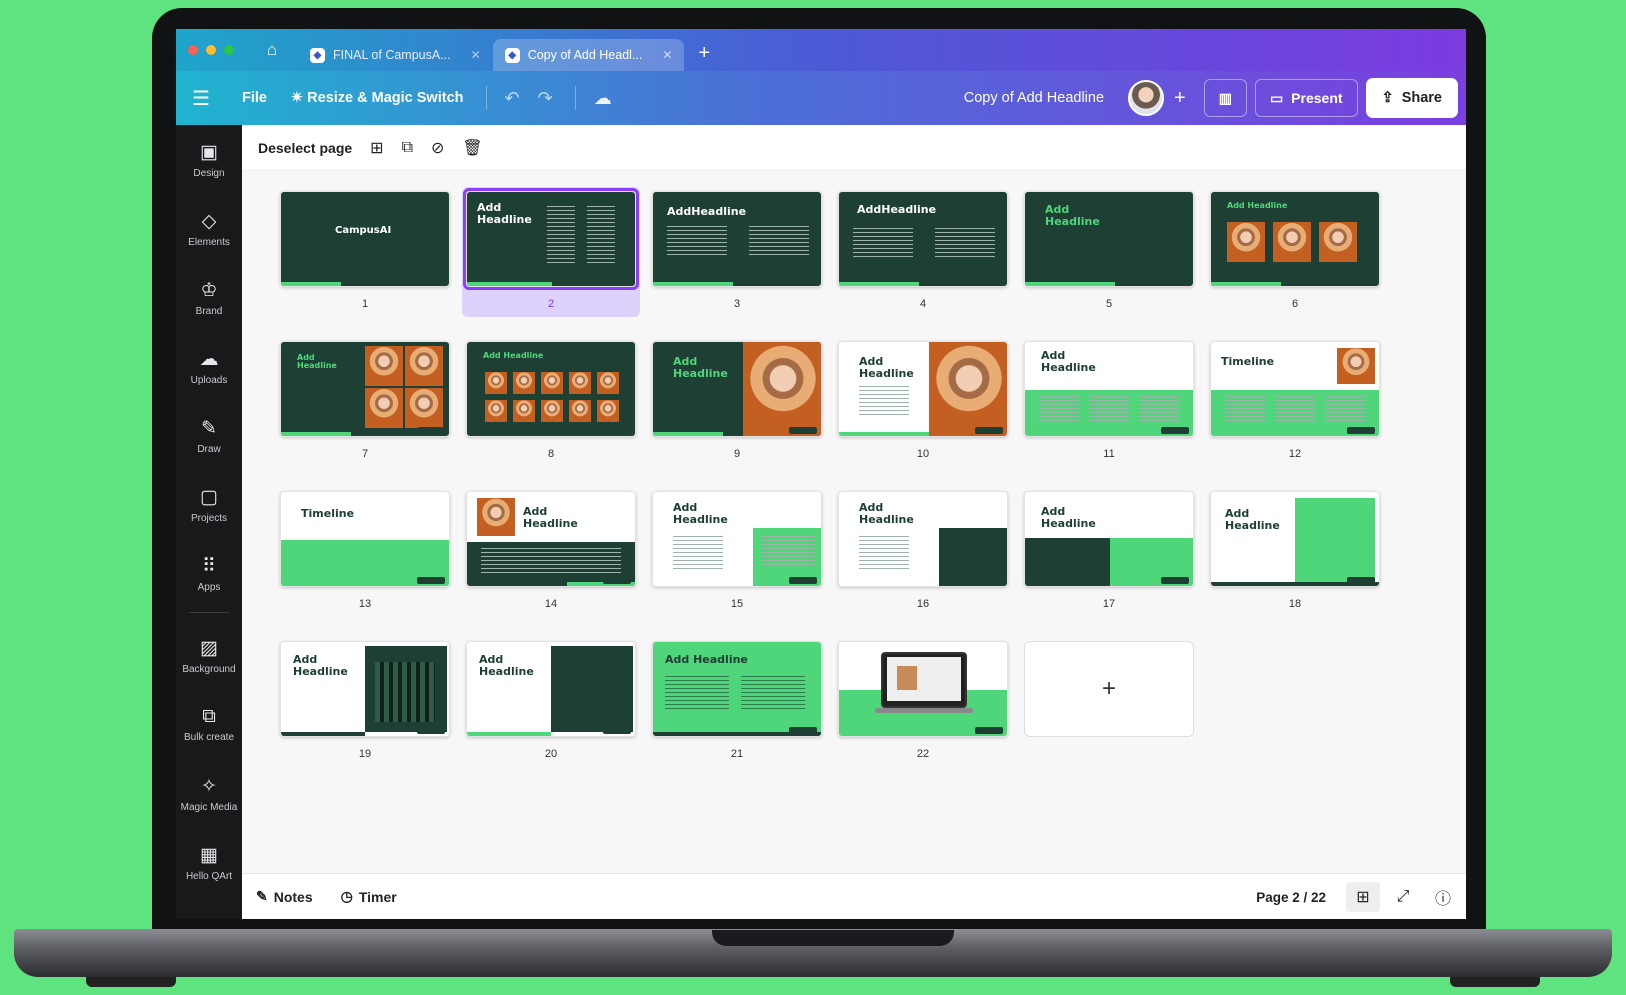 This screenshot has height=995, width=1626. Describe the element at coordinates (365, 454) in the screenshot. I see `page-number: 7` at that location.